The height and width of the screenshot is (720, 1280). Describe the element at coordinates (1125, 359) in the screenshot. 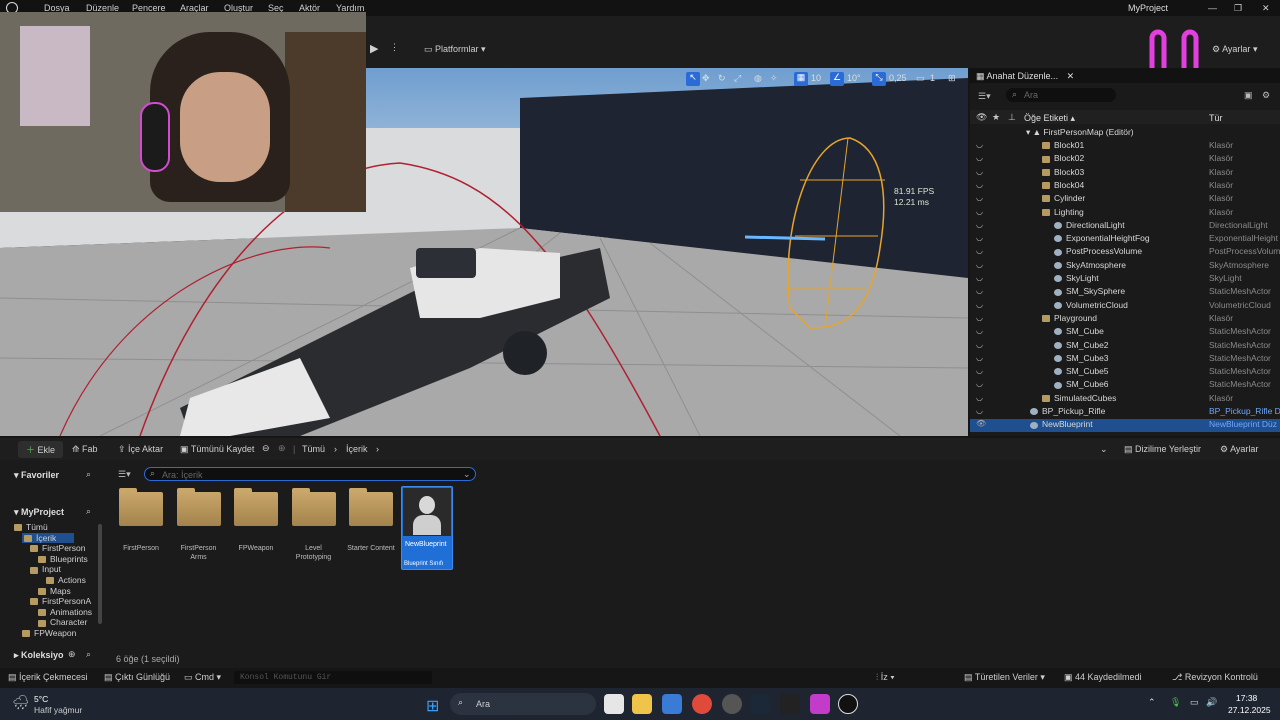

I see `outliner-row: ◡ SM_Cube3 StaticMeshActor` at that location.